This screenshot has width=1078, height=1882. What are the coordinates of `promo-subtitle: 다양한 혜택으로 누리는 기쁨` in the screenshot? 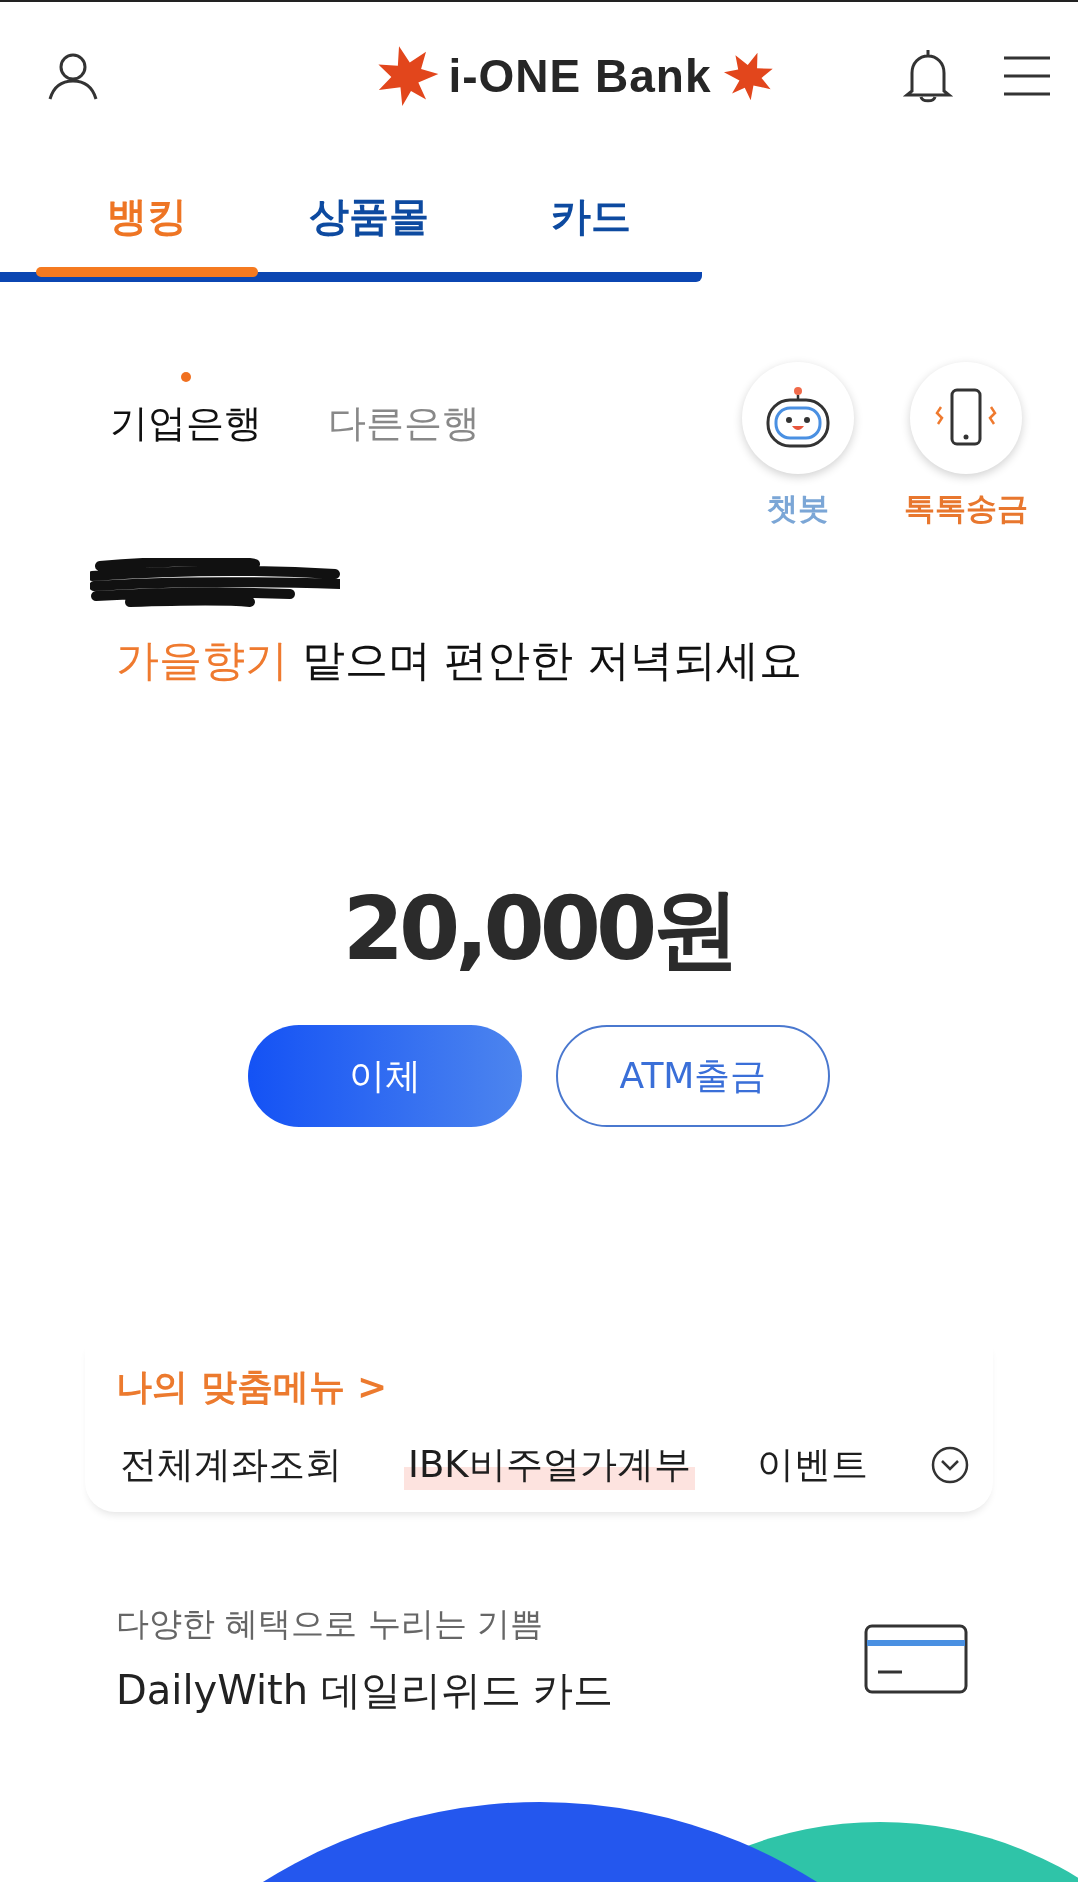 It's located at (330, 1624).